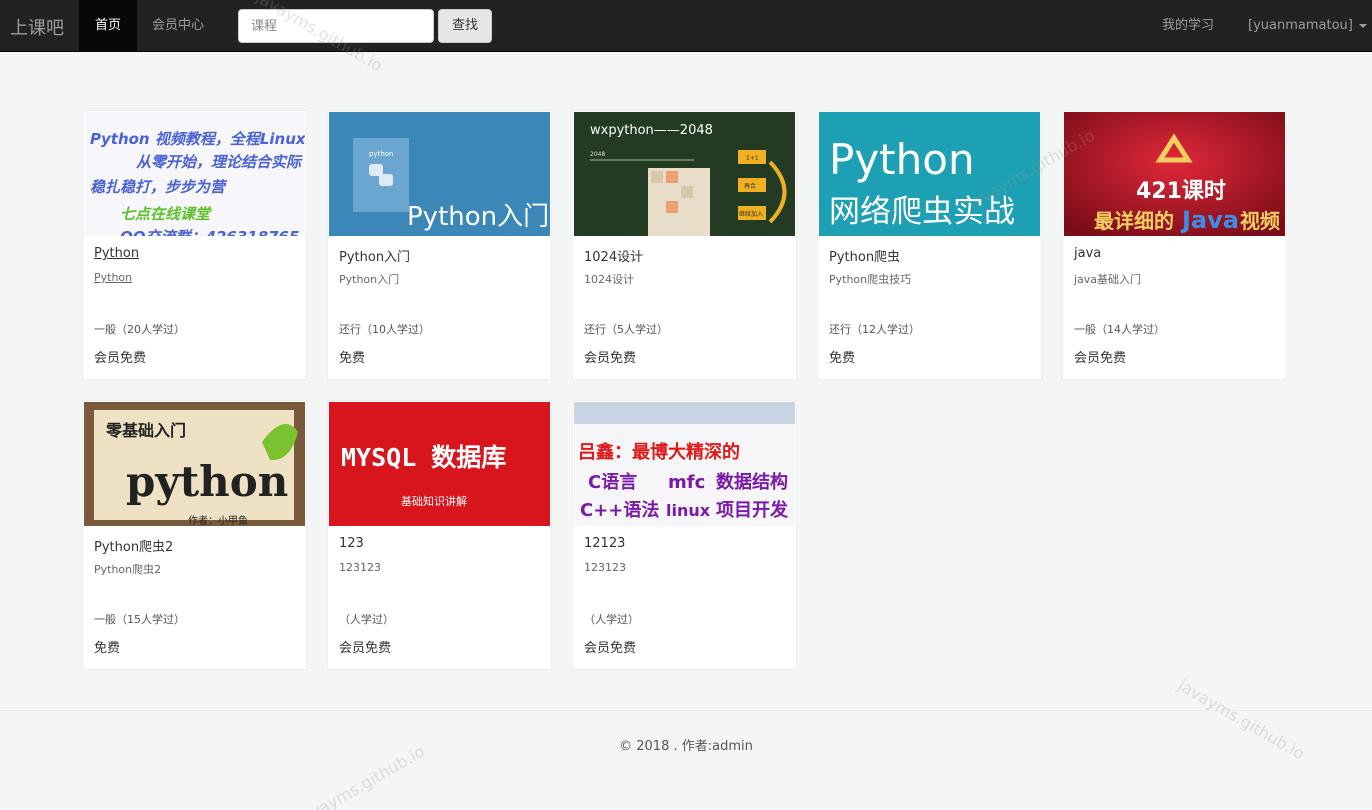 This screenshot has height=810, width=1372. I want to click on top-navbar: 上课吧 首页 会员中心 查找 我的学习 [yuanmamatou], so click(686, 26).